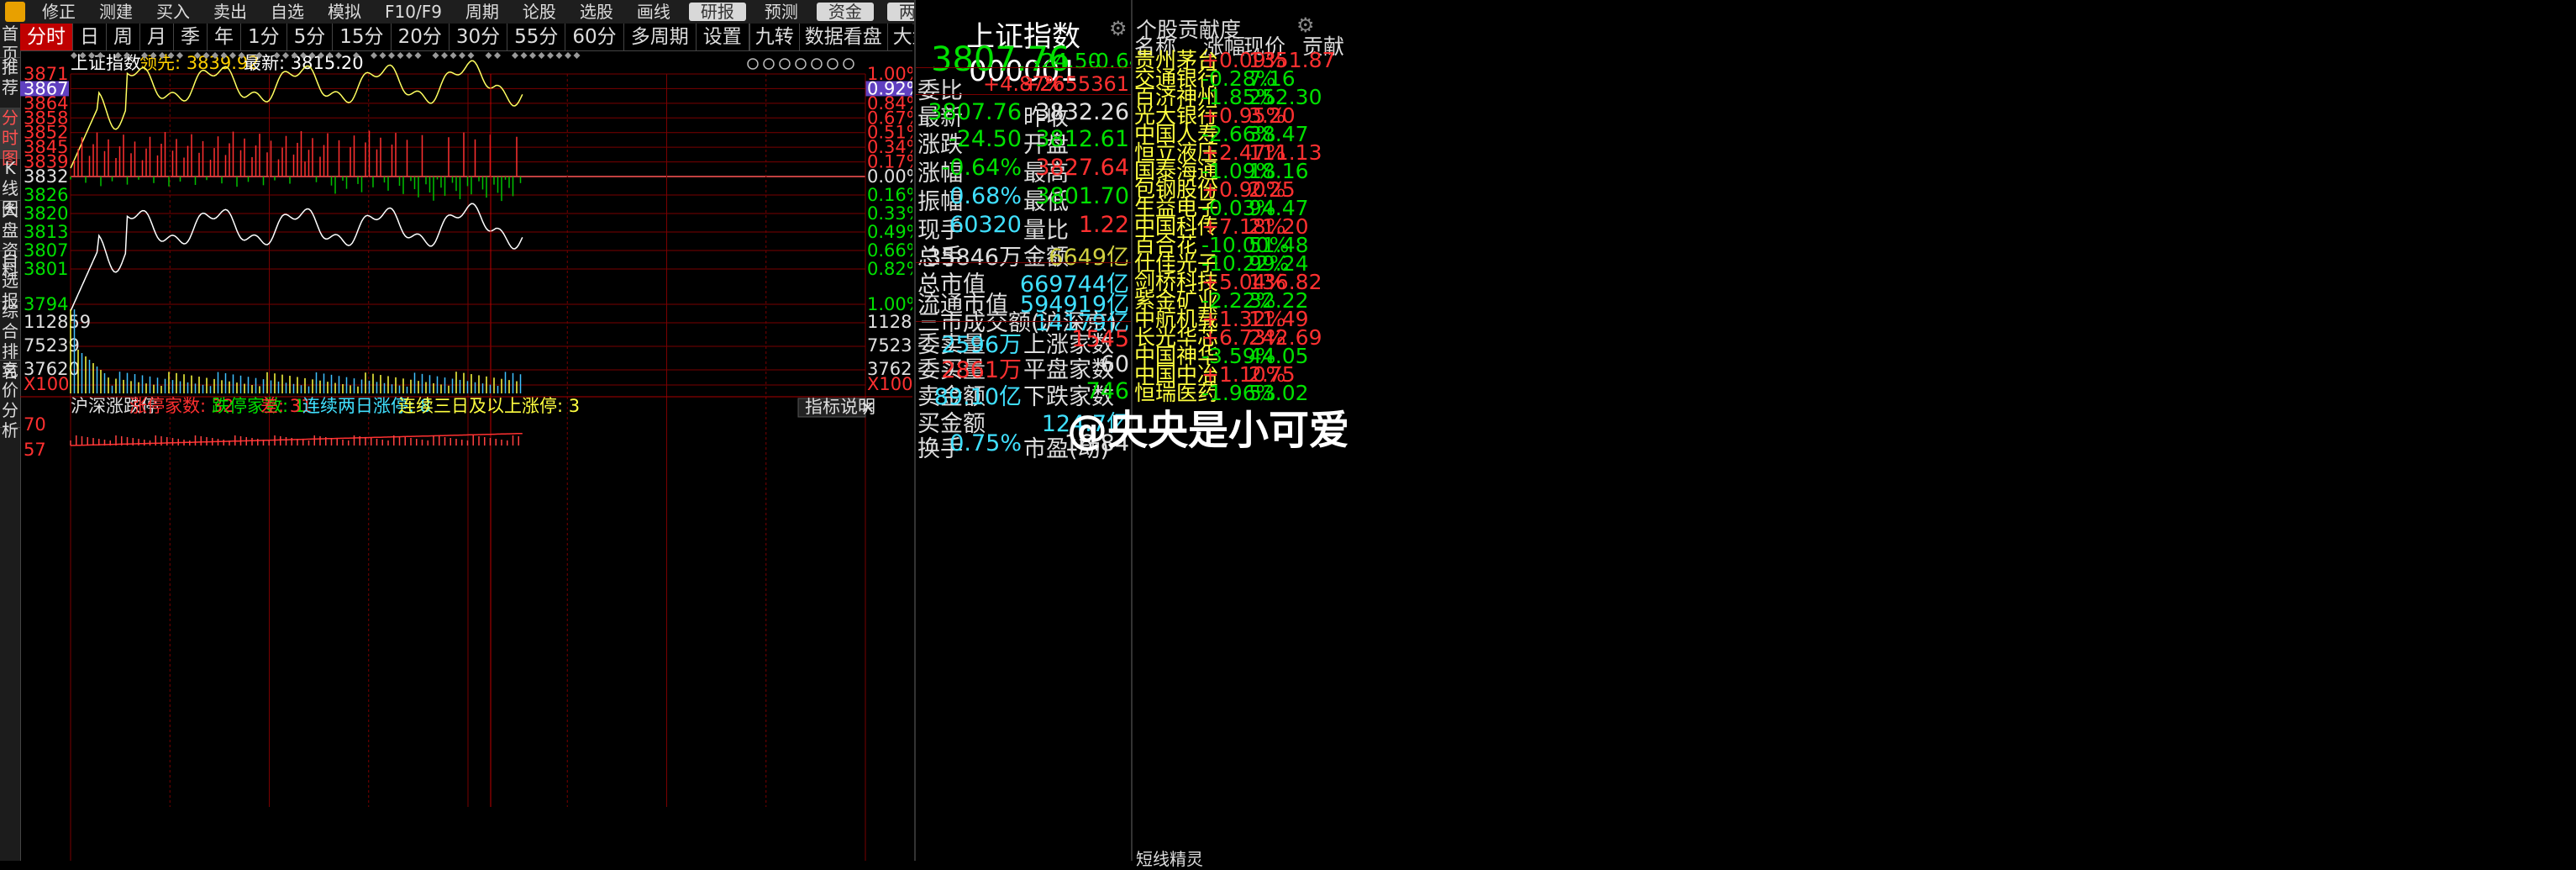  What do you see at coordinates (478, 37) in the screenshot?
I see `period-tab: 30分` at bounding box center [478, 37].